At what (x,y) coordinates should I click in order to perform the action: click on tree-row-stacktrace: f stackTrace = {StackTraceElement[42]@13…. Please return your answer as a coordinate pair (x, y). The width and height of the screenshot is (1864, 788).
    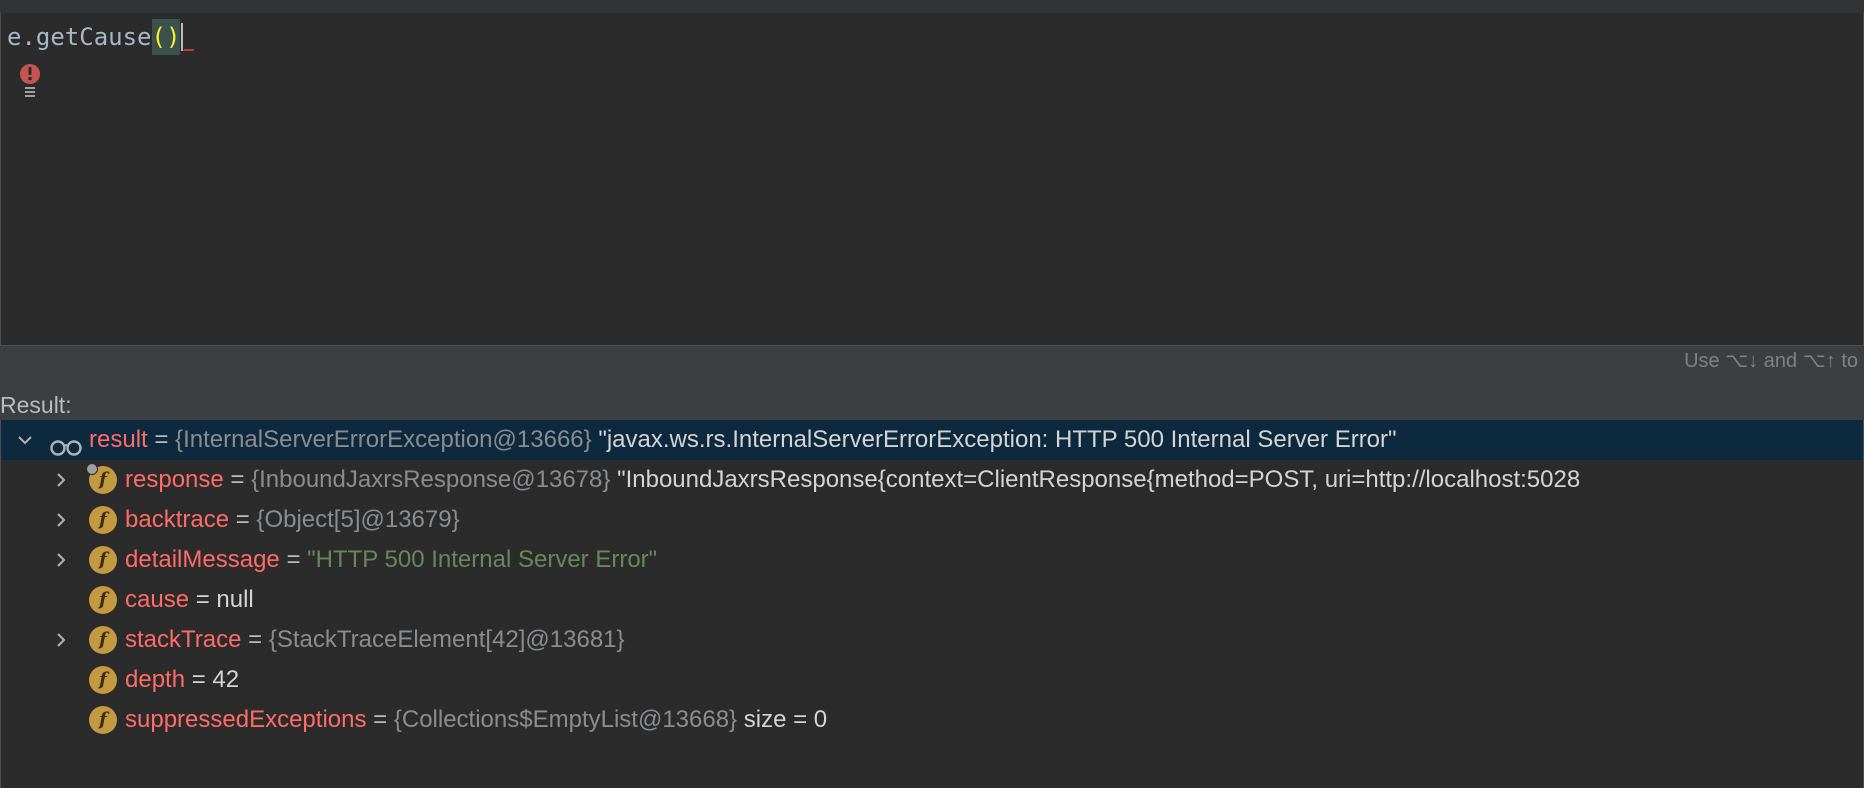
    Looking at the image, I should click on (932, 640).